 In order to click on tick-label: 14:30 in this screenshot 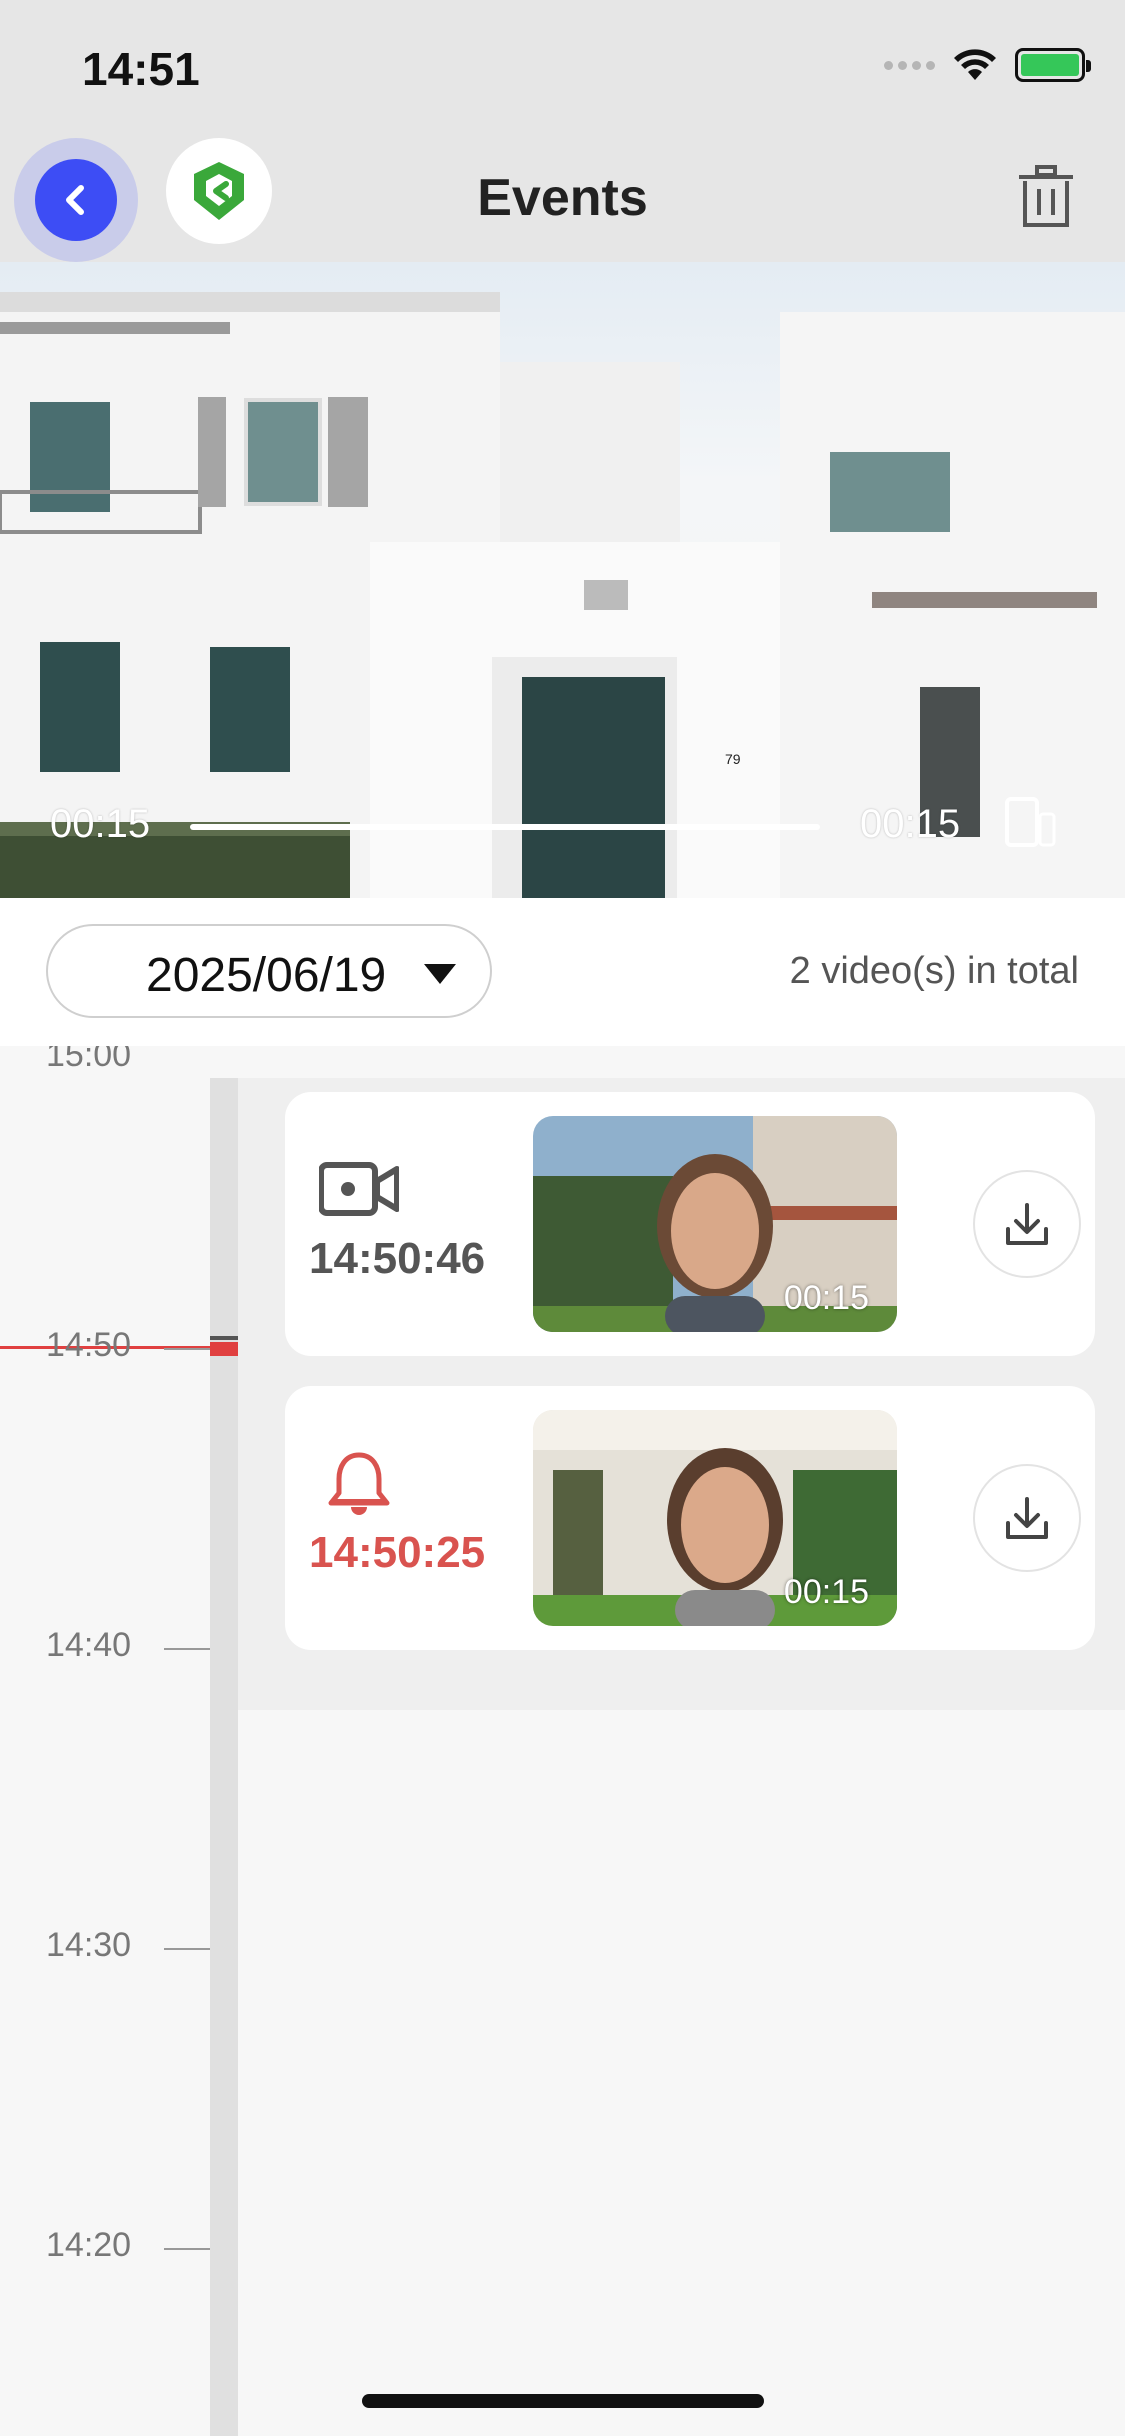, I will do `click(89, 1945)`.